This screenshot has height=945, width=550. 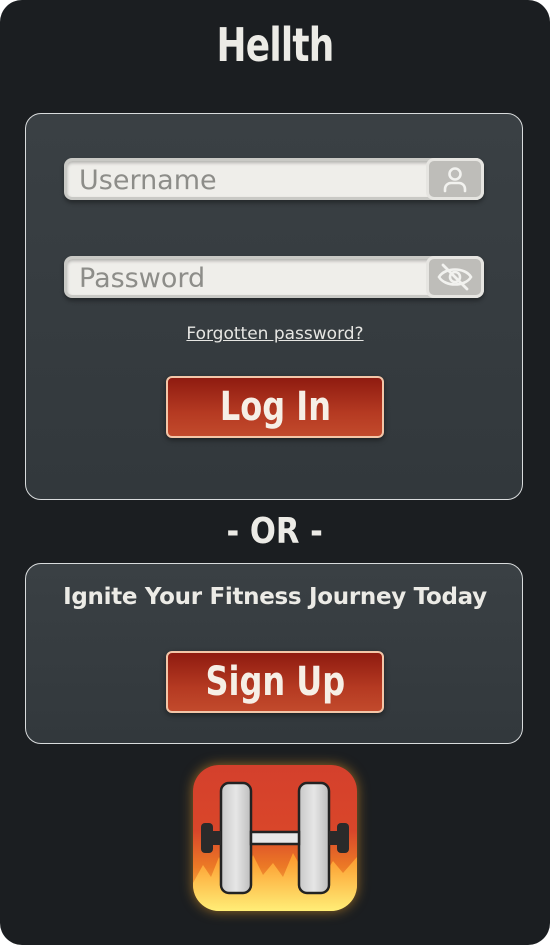 I want to click on login-button-label: Log In, so click(x=275, y=407).